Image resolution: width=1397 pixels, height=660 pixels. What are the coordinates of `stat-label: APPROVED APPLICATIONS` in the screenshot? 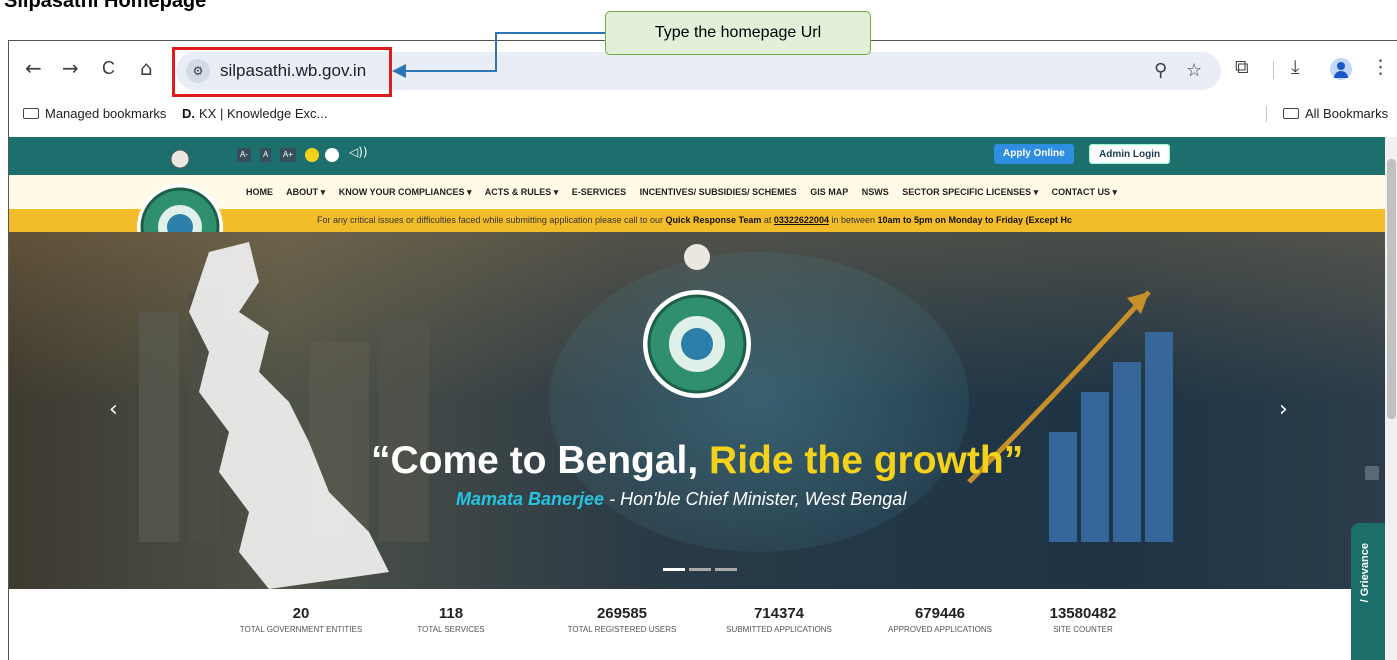 It's located at (940, 629).